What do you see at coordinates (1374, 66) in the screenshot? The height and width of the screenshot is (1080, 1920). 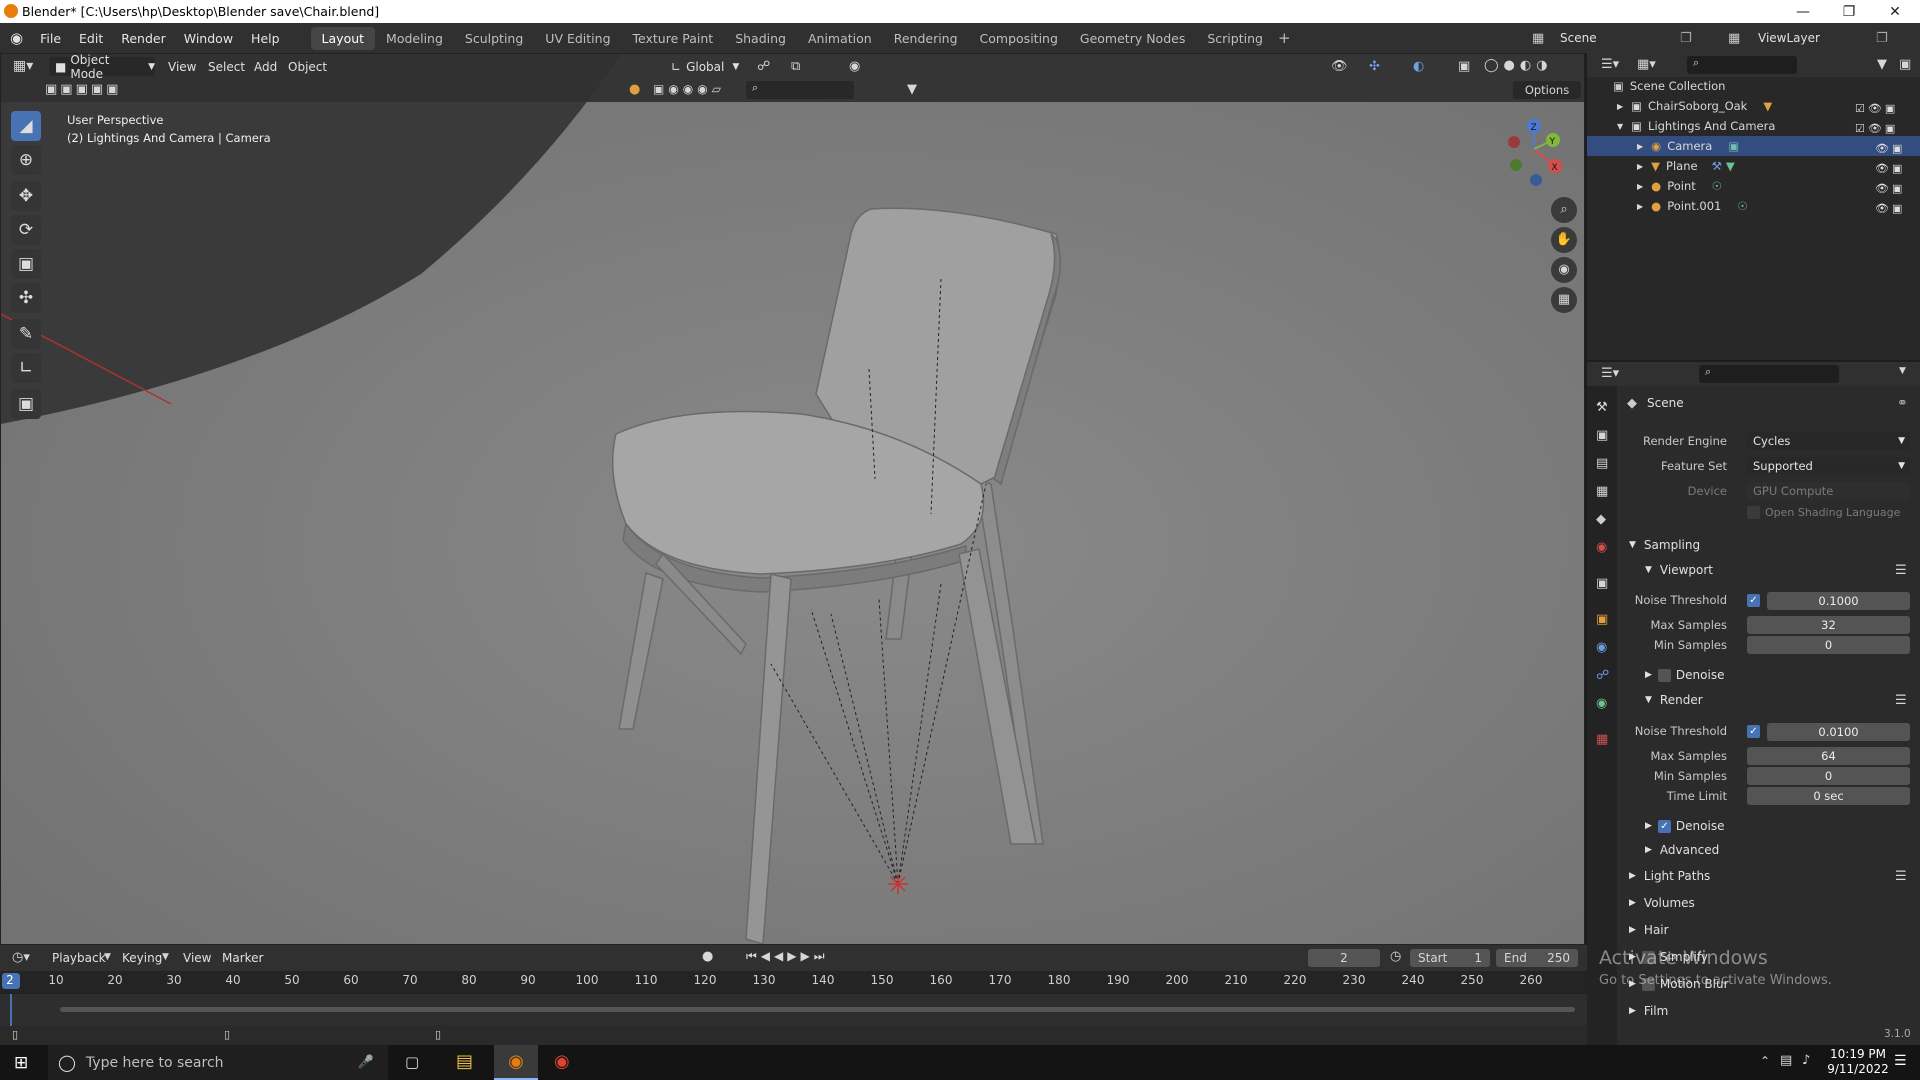 I see `gizmo-toggle-icon: ✣` at bounding box center [1374, 66].